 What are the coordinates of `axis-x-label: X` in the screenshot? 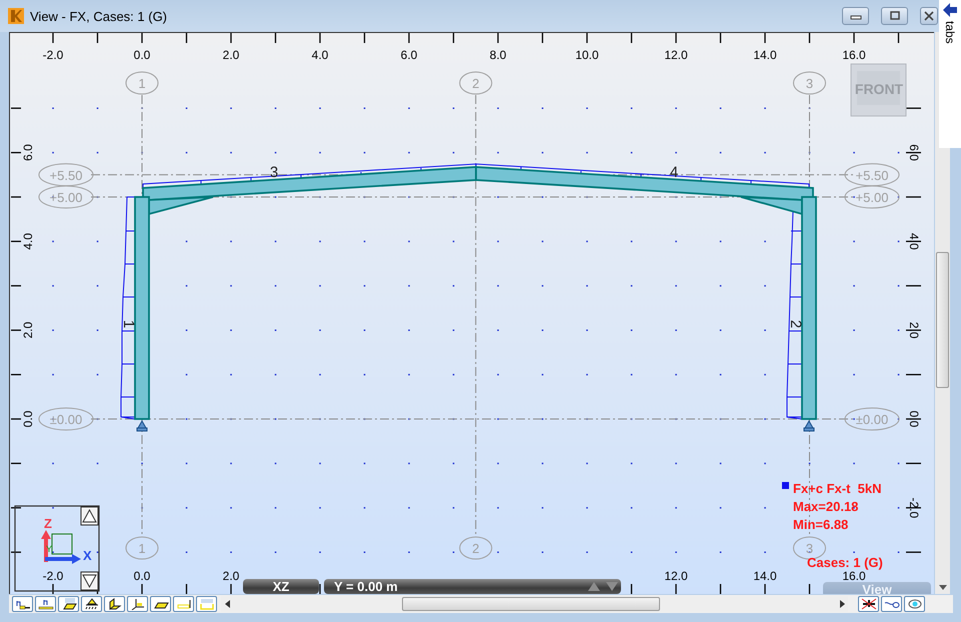 It's located at (87, 555).